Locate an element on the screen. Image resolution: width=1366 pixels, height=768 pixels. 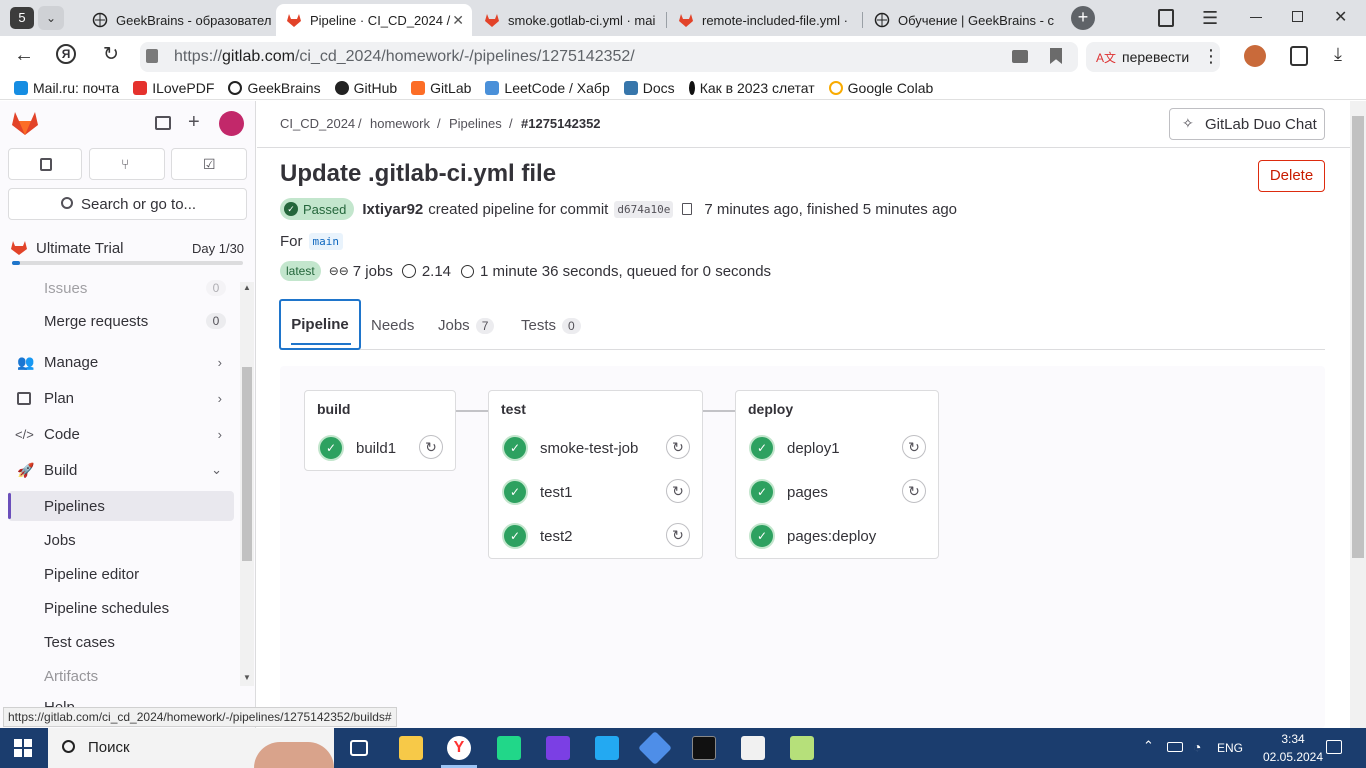
sidebar-toggle-icon is located at coordinates (163, 123).